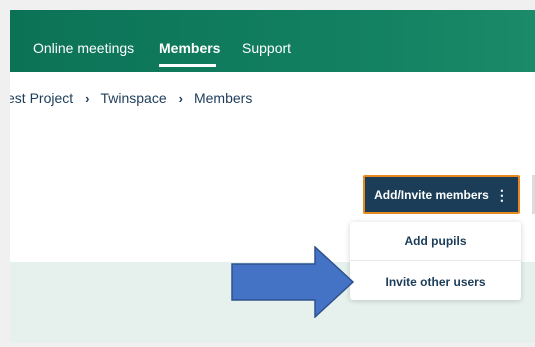 This screenshot has width=535, height=347. Describe the element at coordinates (189, 48) in the screenshot. I see `nav-members: Members` at that location.